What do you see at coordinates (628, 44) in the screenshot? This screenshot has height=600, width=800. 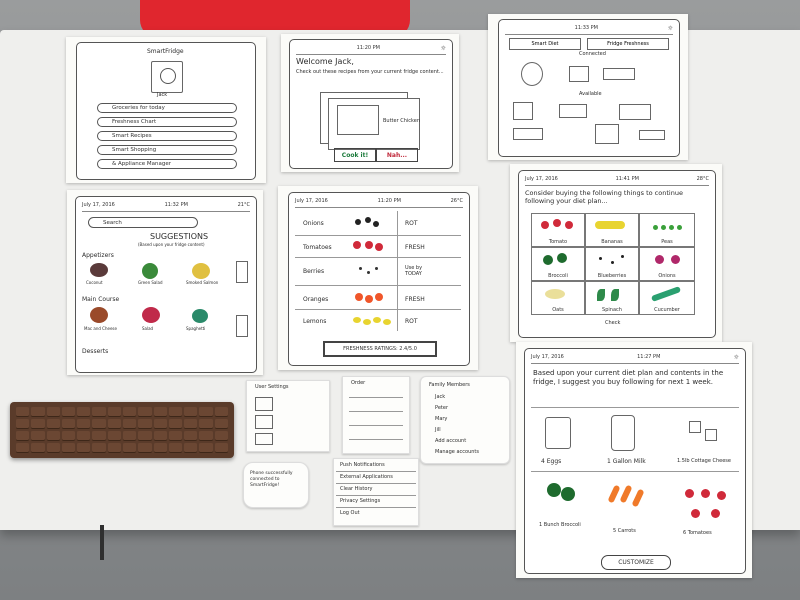 I see `tab-fridge-freshness: Fridge Freshness` at bounding box center [628, 44].